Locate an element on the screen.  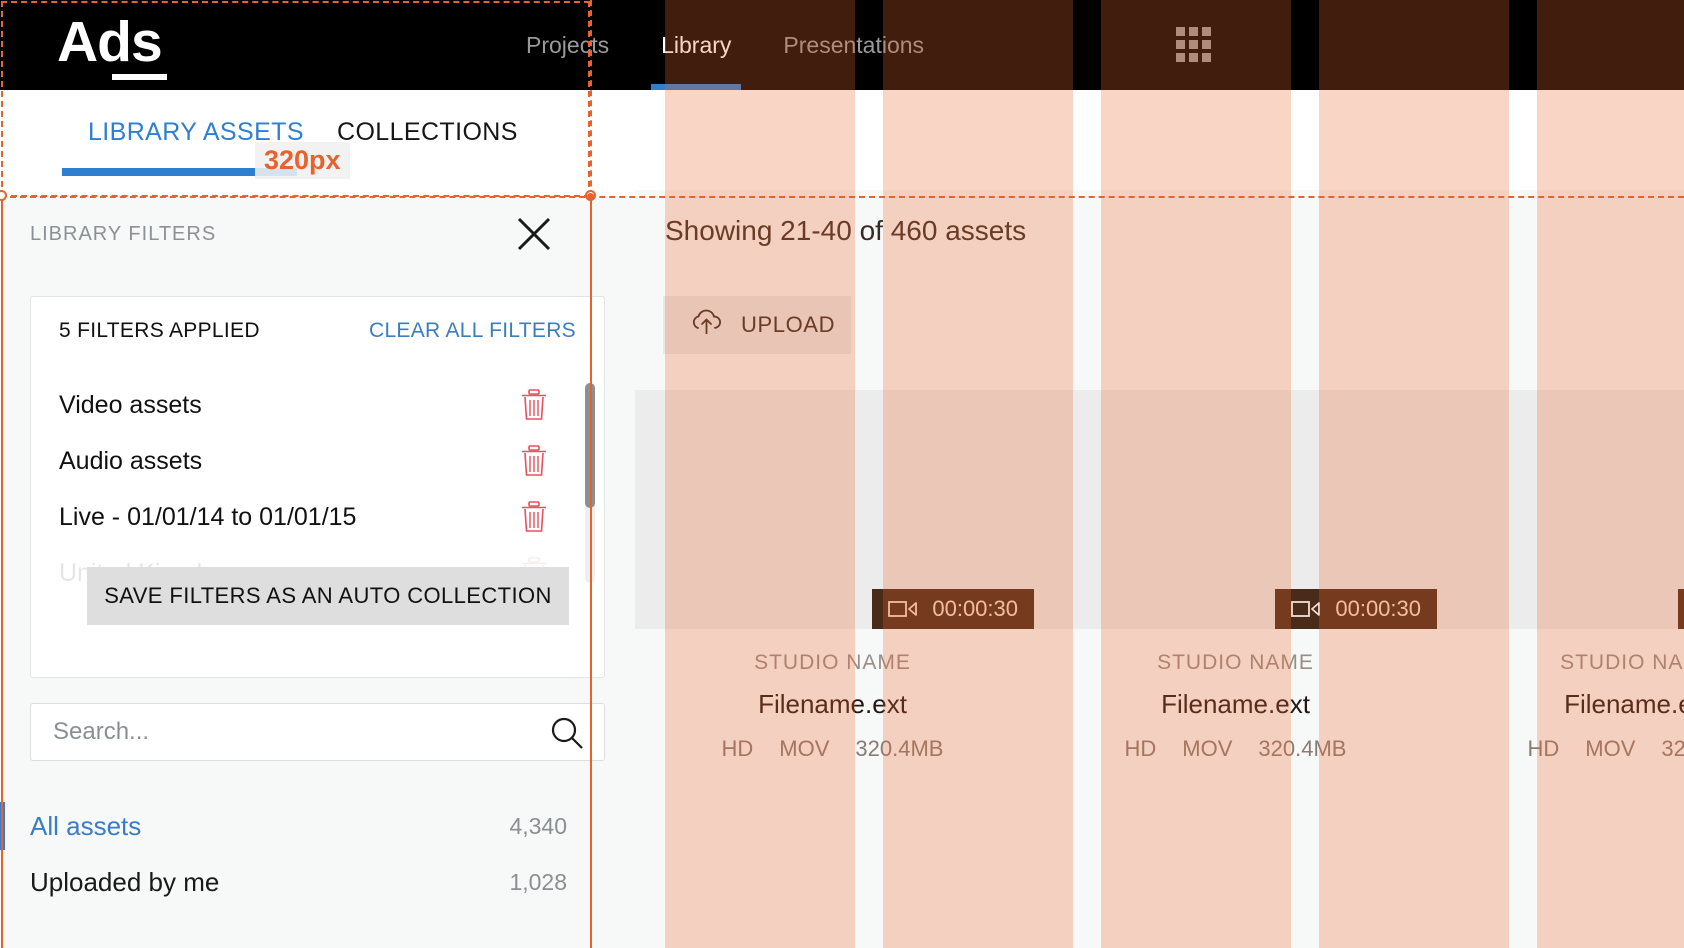
nav-link-presentations: Presentations is located at coordinates (853, 45).